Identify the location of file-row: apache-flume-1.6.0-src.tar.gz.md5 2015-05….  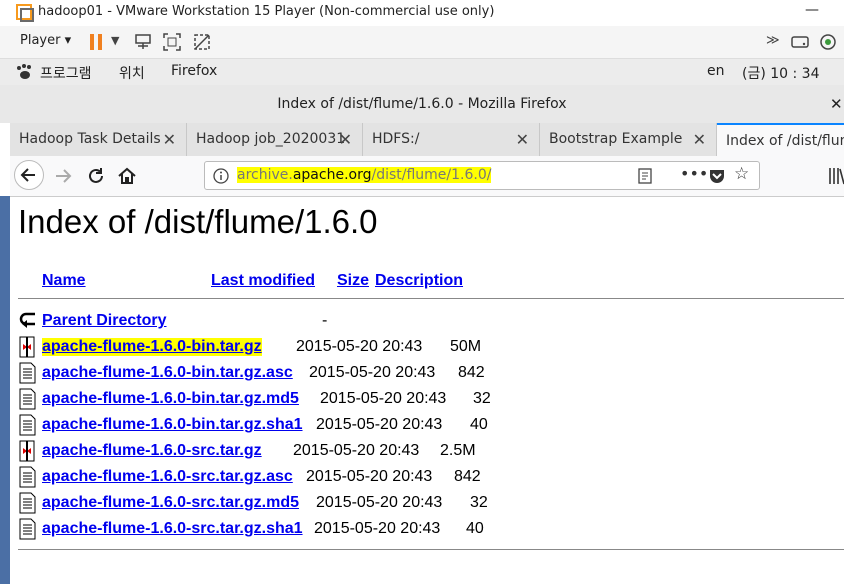
(427, 505).